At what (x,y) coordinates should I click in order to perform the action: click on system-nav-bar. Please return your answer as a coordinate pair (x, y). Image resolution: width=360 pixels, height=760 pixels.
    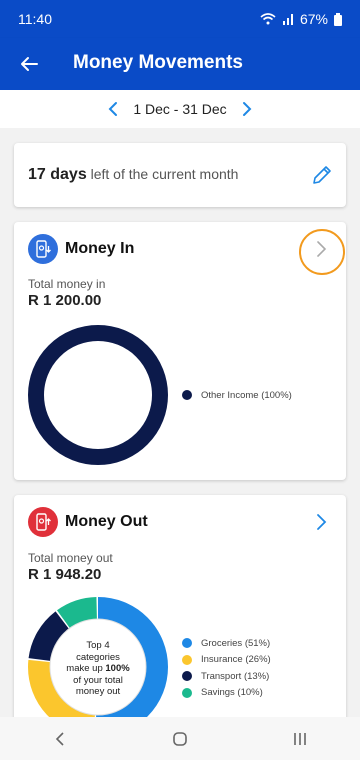
    Looking at the image, I should click on (180, 738).